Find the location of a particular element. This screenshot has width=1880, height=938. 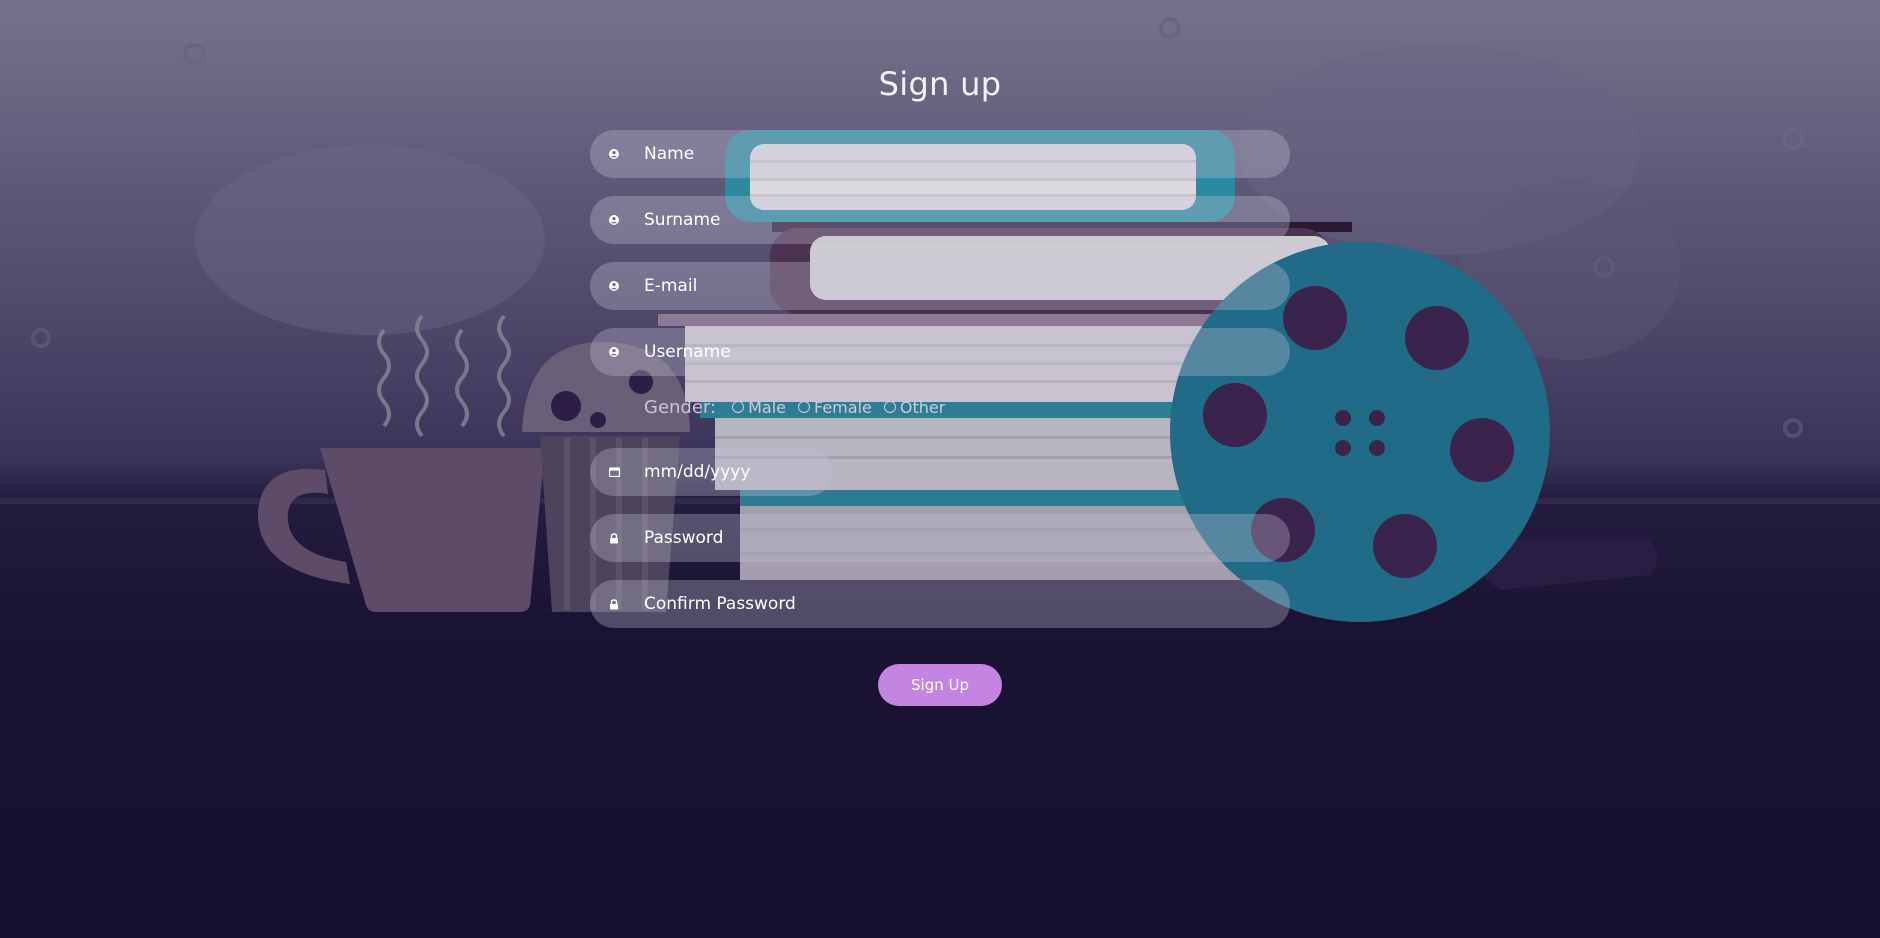

email-input is located at coordinates (954, 286).